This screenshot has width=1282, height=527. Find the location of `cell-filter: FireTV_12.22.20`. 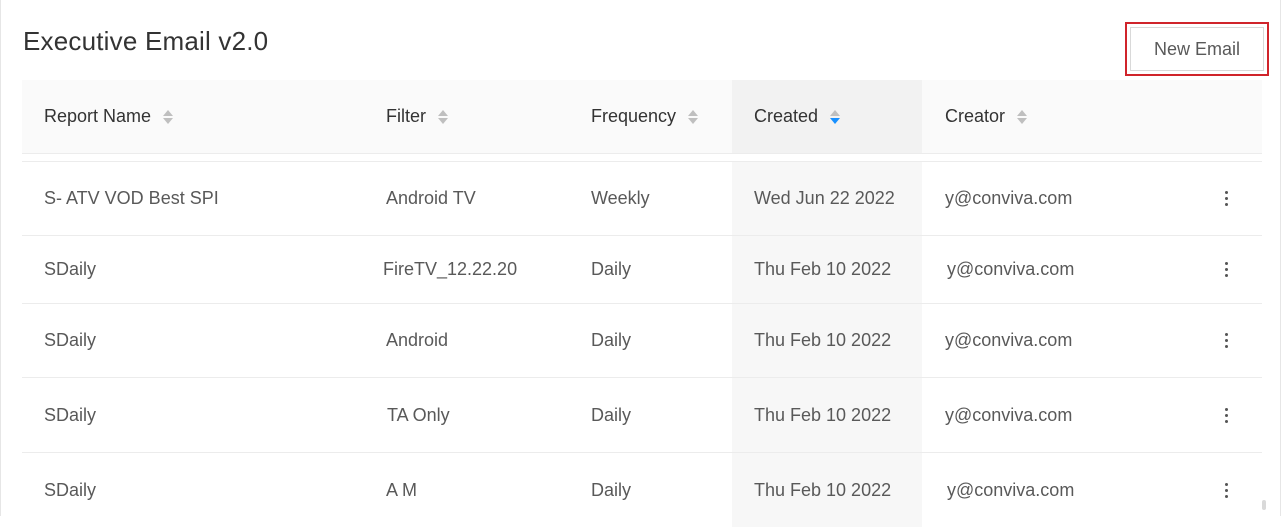

cell-filter: FireTV_12.22.20 is located at coordinates (450, 269).